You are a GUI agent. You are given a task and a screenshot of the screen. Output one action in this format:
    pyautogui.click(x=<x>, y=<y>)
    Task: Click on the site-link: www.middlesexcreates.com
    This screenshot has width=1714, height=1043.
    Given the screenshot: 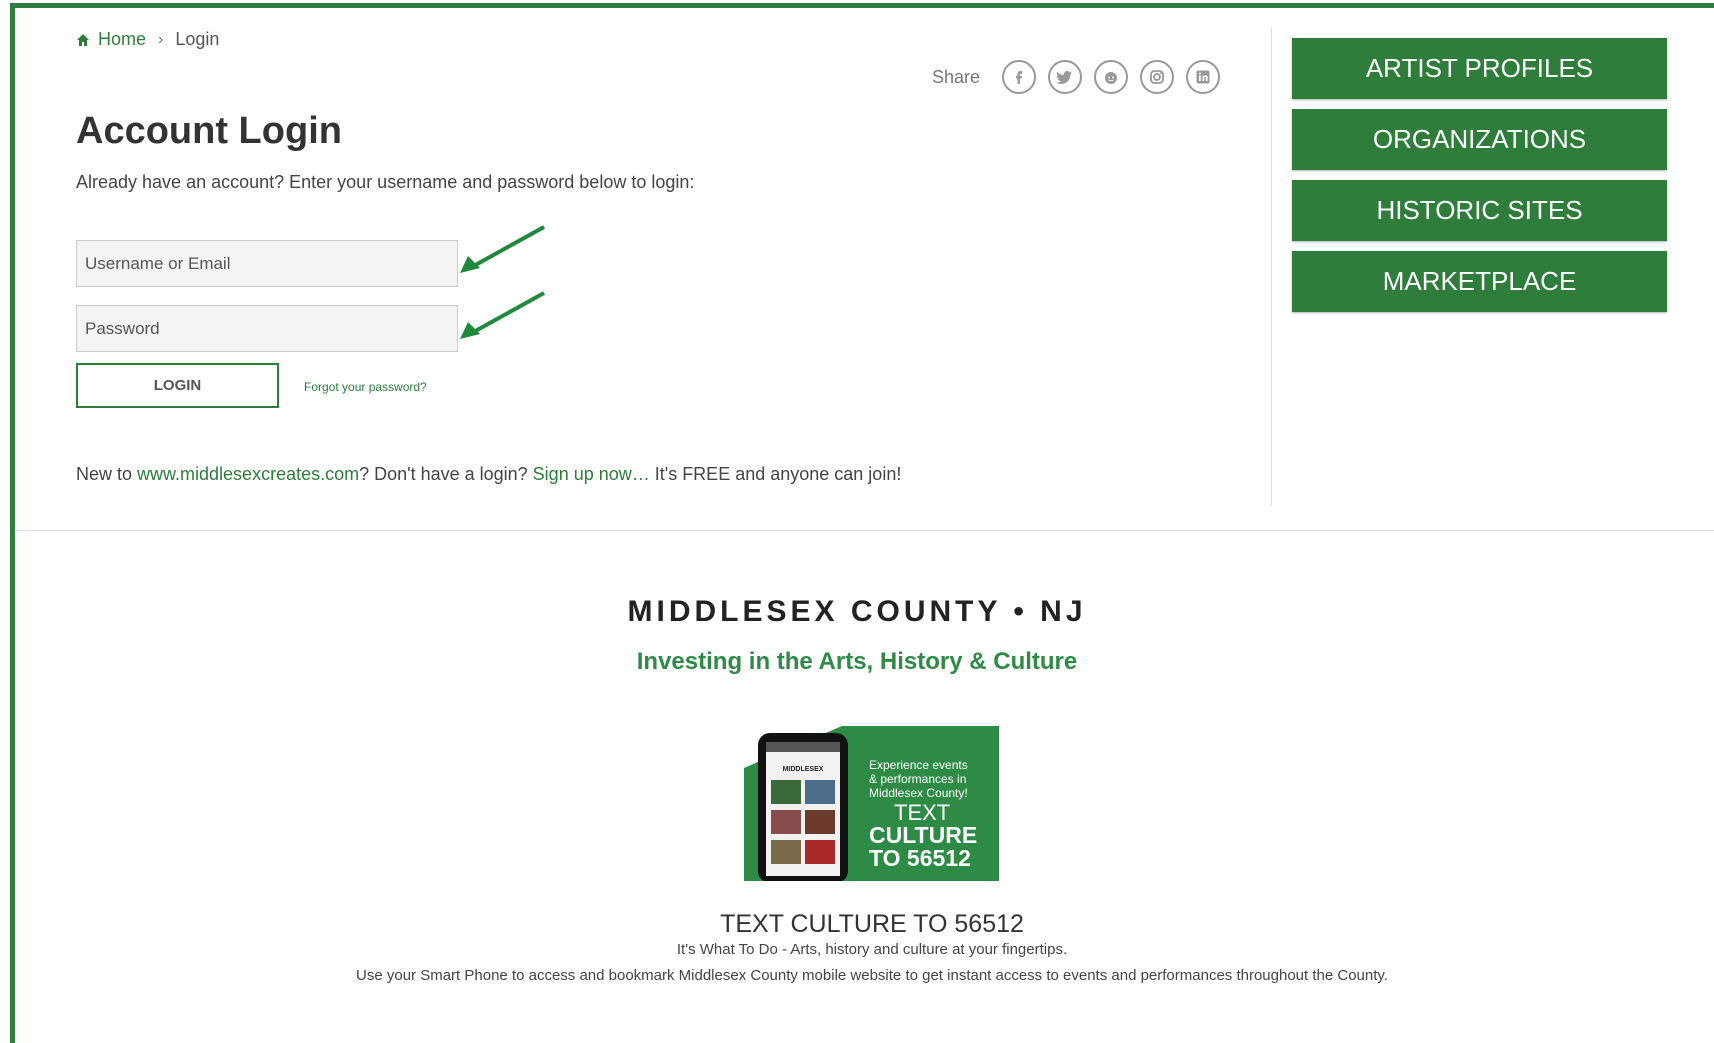 What is the action you would take?
    pyautogui.click(x=248, y=474)
    